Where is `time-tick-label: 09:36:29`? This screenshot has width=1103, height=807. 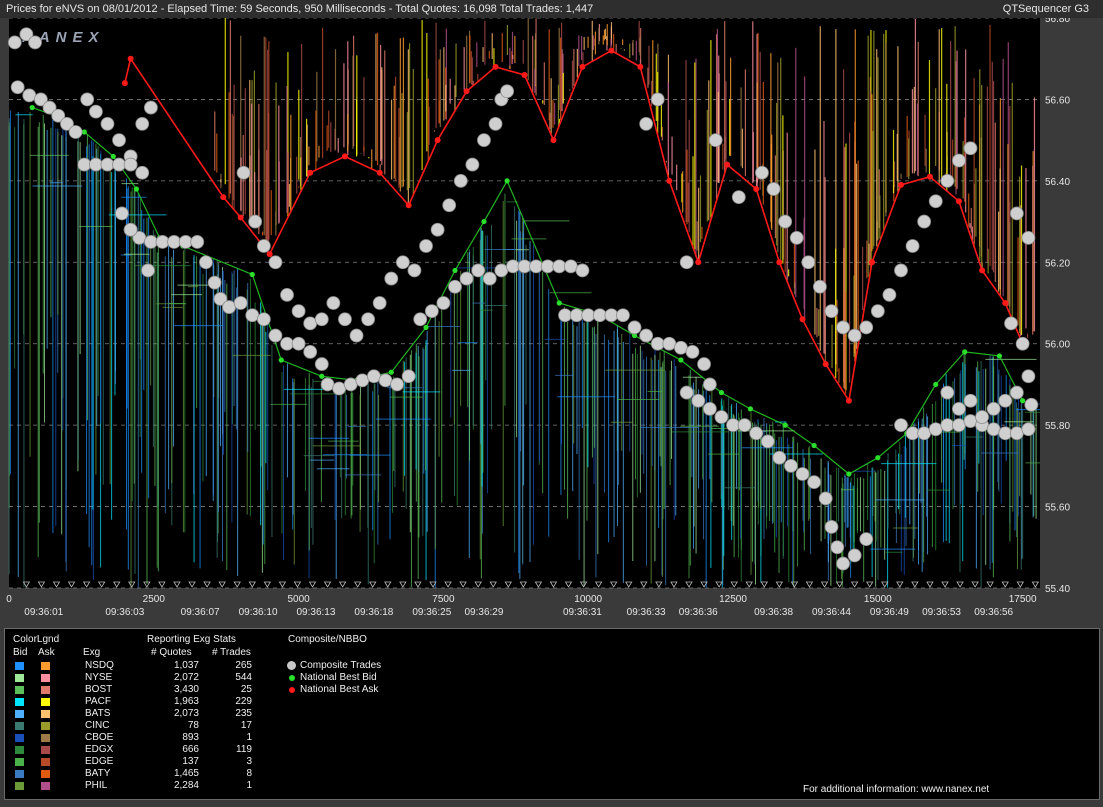 time-tick-label: 09:36:29 is located at coordinates (483, 612).